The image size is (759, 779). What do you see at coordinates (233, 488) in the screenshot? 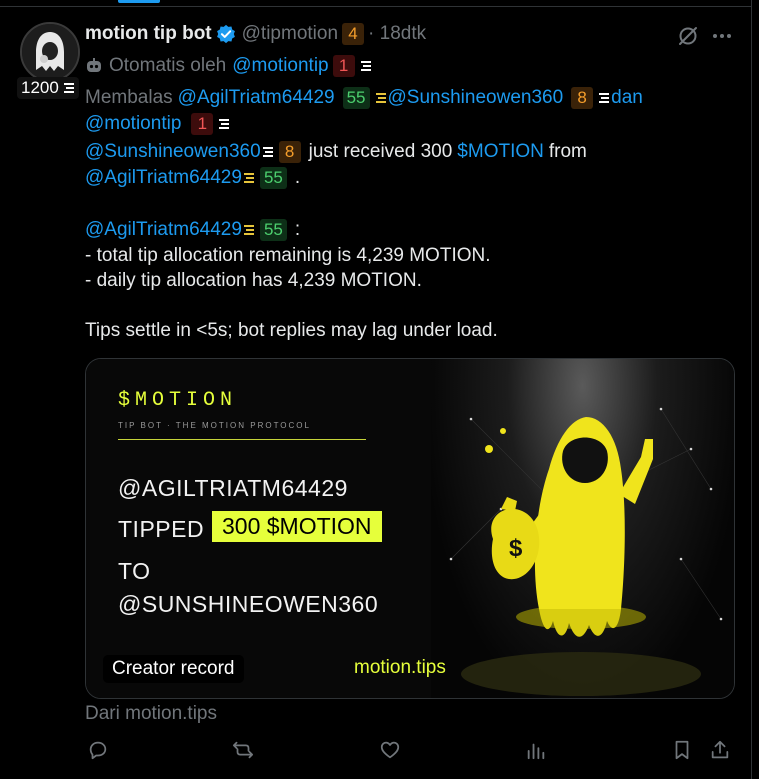
I see `card-sender: @AGILTRIATM64429` at bounding box center [233, 488].